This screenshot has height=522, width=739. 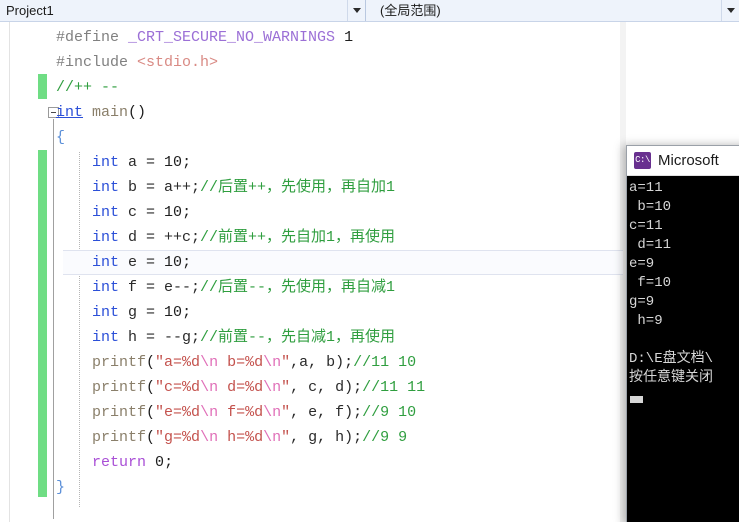 I want to click on console-output-line: h=9, so click(x=646, y=321).